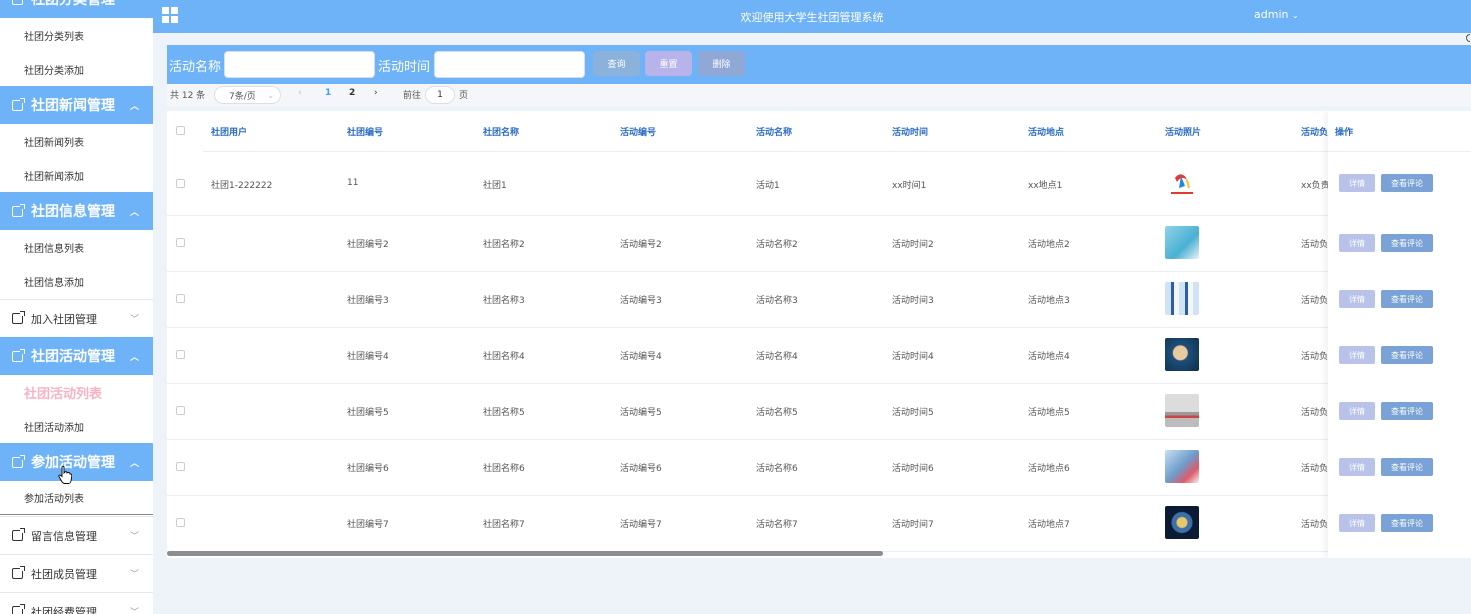 The height and width of the screenshot is (614, 1471). I want to click on user-menu: admin ⌄, so click(1276, 14).